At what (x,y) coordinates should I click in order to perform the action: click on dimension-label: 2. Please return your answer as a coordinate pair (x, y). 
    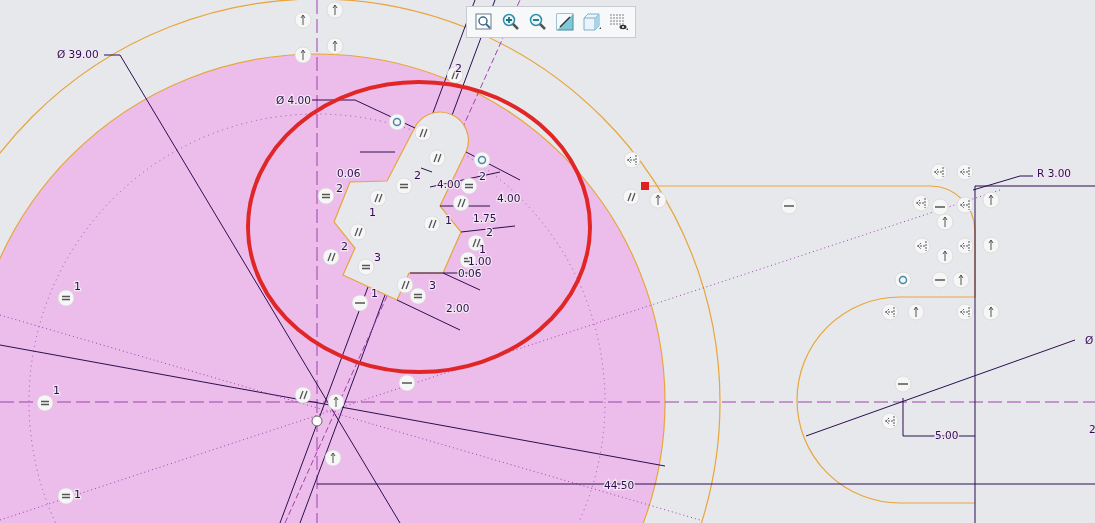
    Looking at the image, I should click on (1092, 429).